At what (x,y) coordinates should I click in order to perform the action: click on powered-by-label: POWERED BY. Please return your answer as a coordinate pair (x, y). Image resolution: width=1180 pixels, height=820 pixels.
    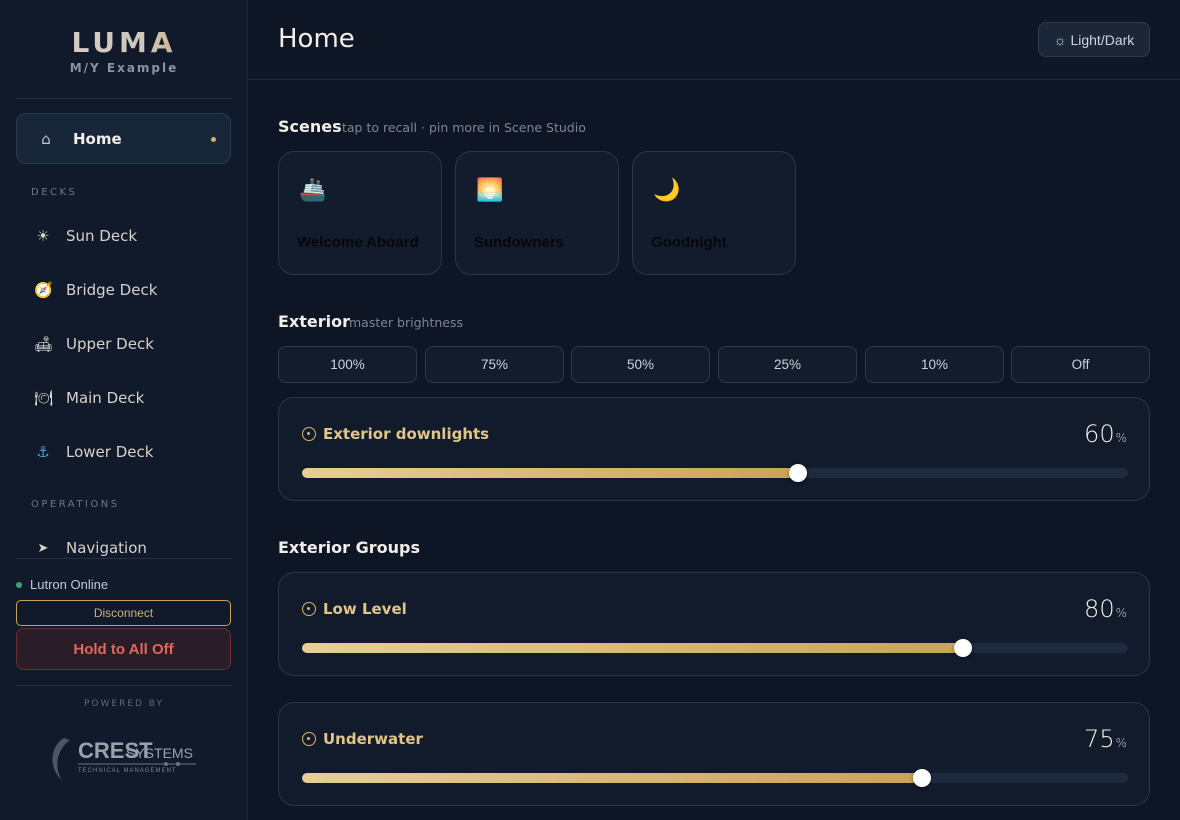
    Looking at the image, I should click on (123, 704).